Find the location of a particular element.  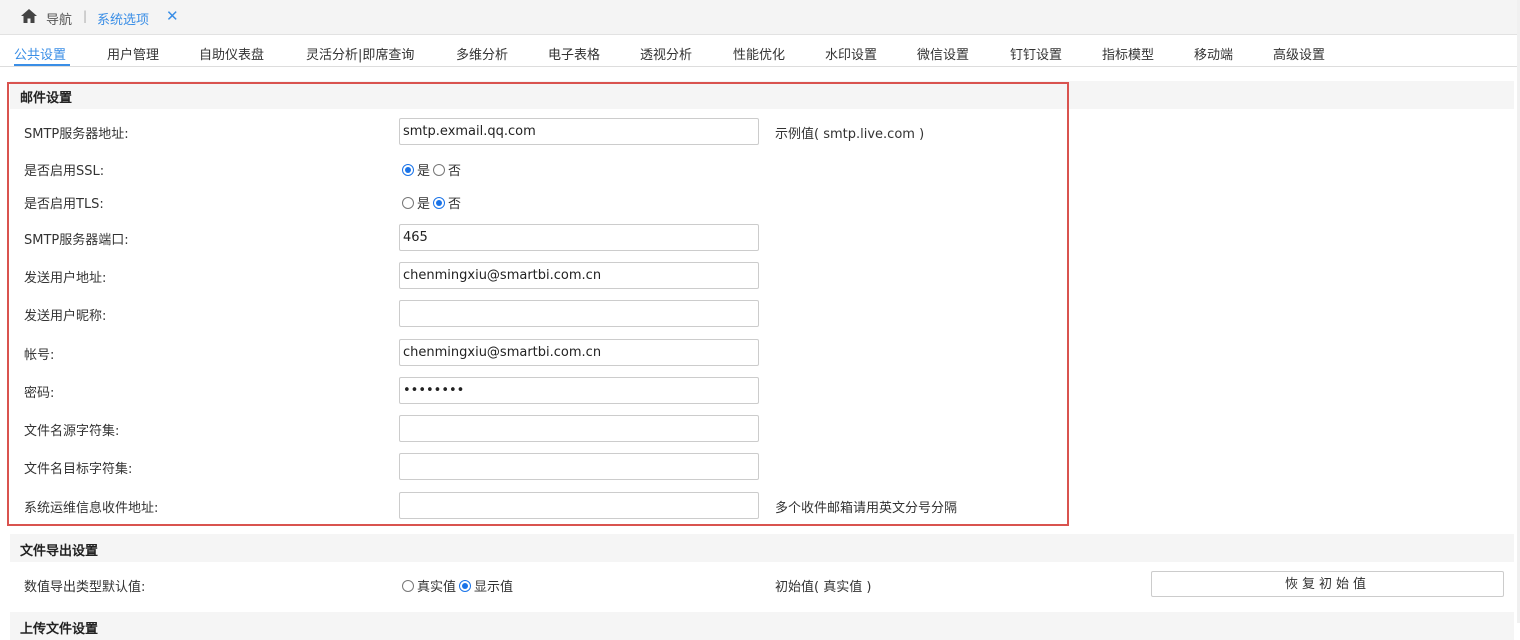

export-real-value-radio is located at coordinates (408, 585).